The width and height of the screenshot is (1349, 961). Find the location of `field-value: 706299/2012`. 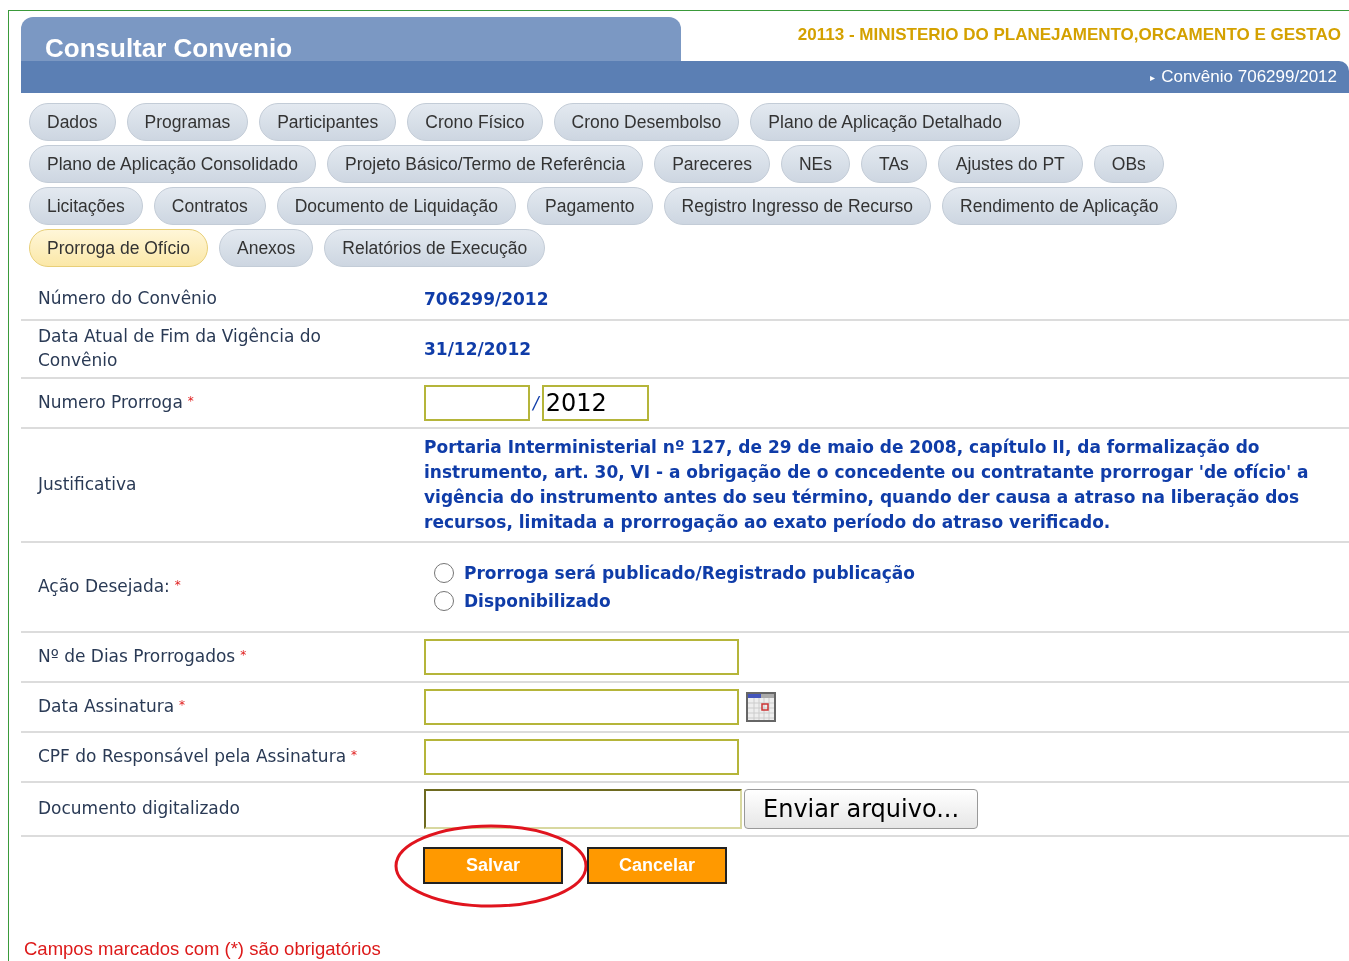

field-value: 706299/2012 is located at coordinates (486, 299).